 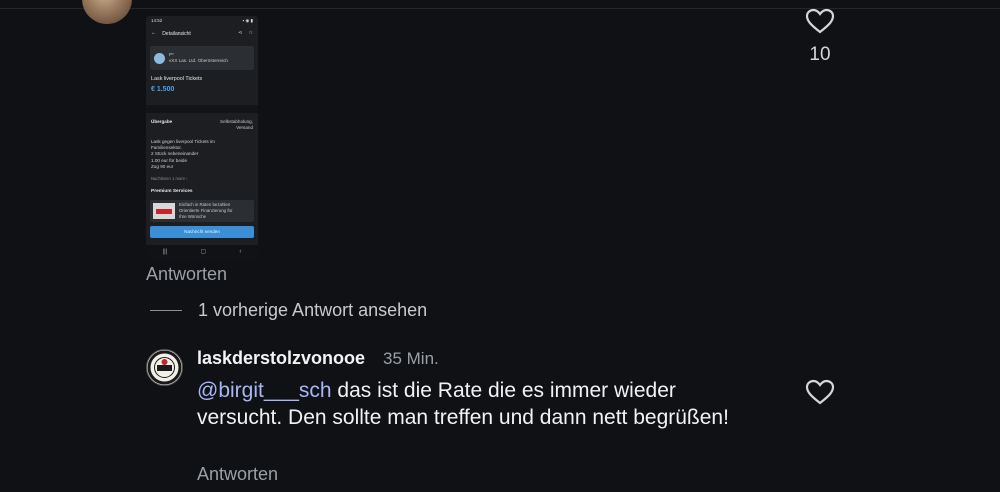 I want to click on more-link: Nachlesen 1 more ›, so click(x=169, y=179).